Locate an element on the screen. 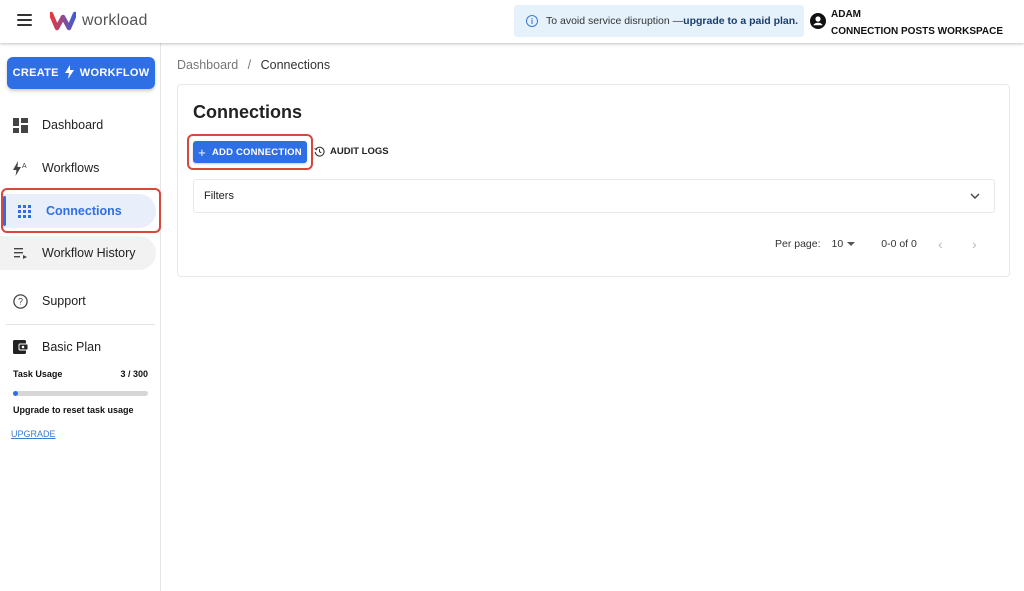  task-usage-label: Task Usage is located at coordinates (38, 374).